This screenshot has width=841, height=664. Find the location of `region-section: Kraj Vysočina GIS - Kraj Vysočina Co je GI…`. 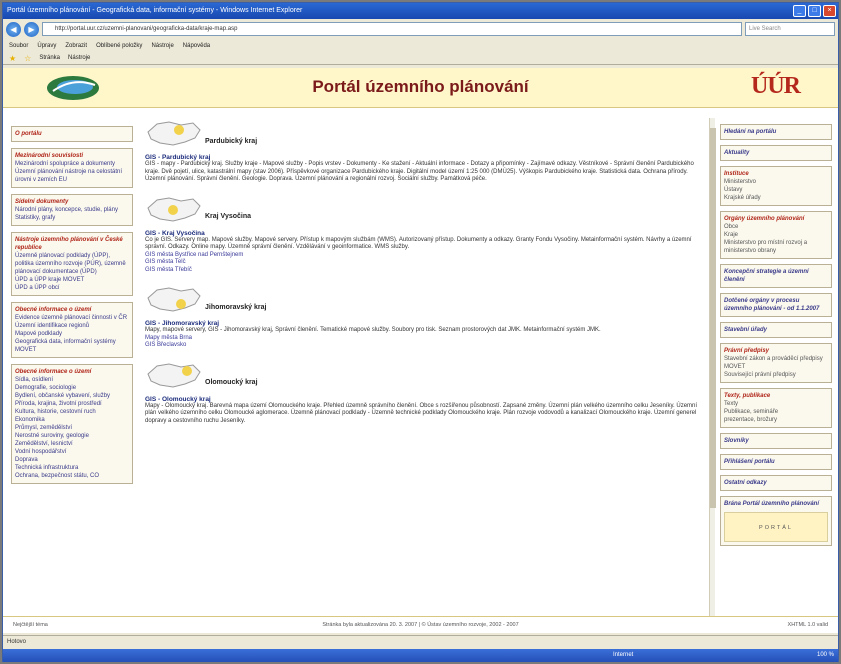

region-section: Kraj Vysočina GIS - Kraj Vysočina Co je GI… is located at coordinates (425, 234).